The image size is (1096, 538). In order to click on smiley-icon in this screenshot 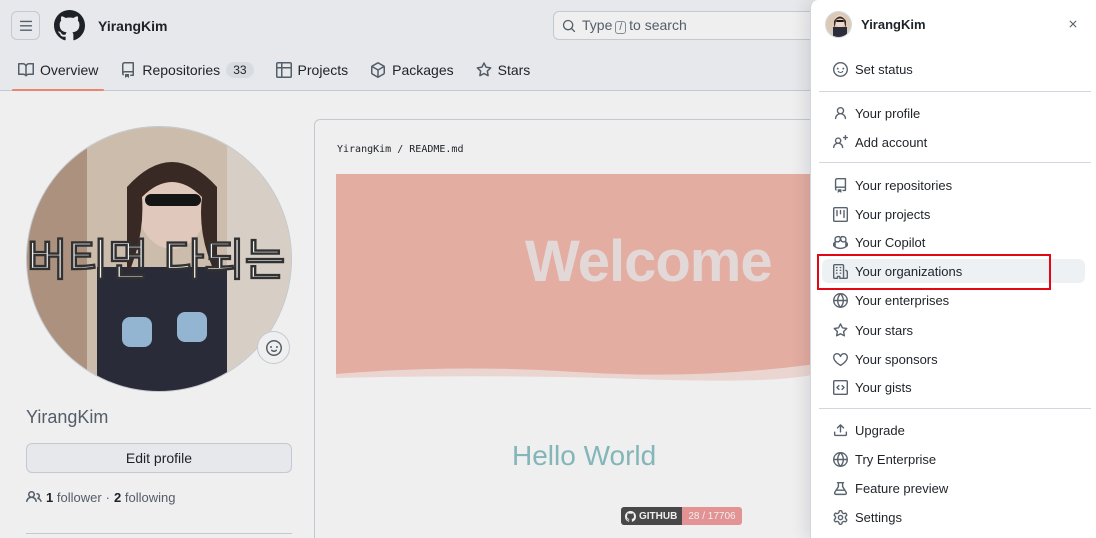, I will do `click(840, 69)`.